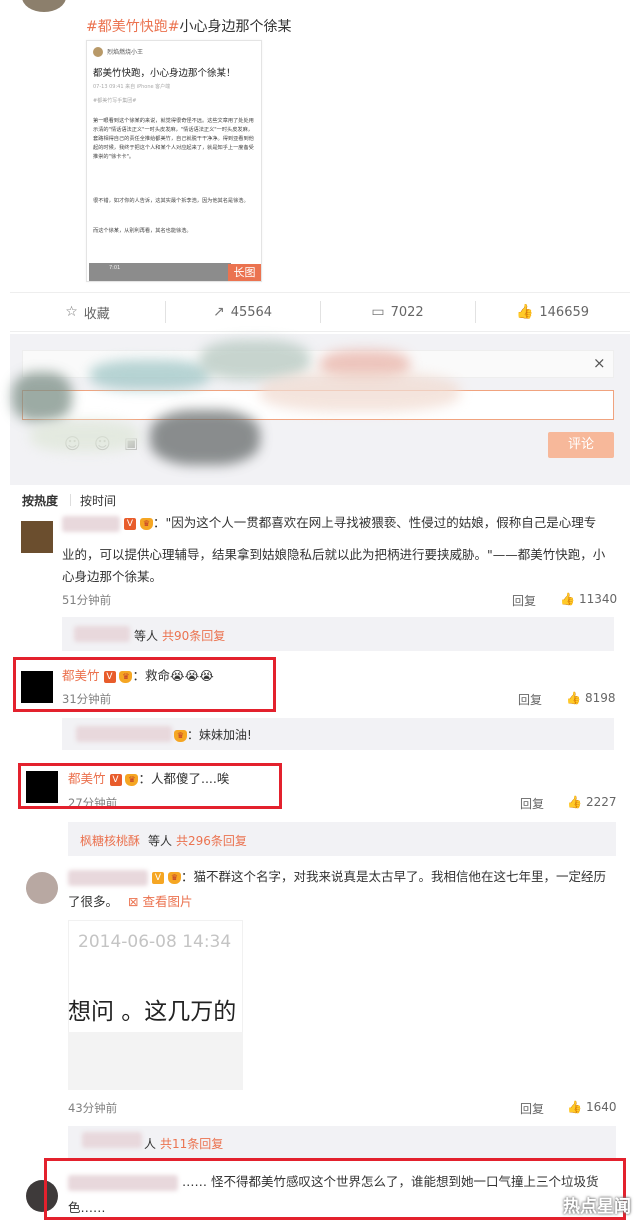  What do you see at coordinates (235, 27) in the screenshot?
I see `post-text-body: 小心身边那个徐某` at bounding box center [235, 27].